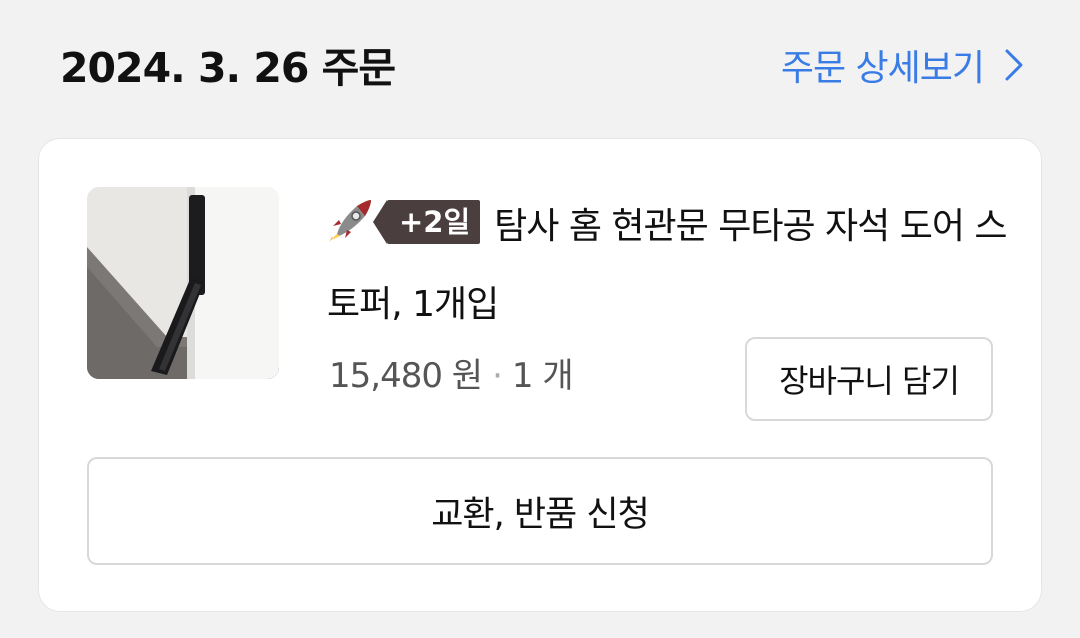 The height and width of the screenshot is (638, 1080). Describe the element at coordinates (426, 222) in the screenshot. I see `delivery-badge: +2일` at that location.